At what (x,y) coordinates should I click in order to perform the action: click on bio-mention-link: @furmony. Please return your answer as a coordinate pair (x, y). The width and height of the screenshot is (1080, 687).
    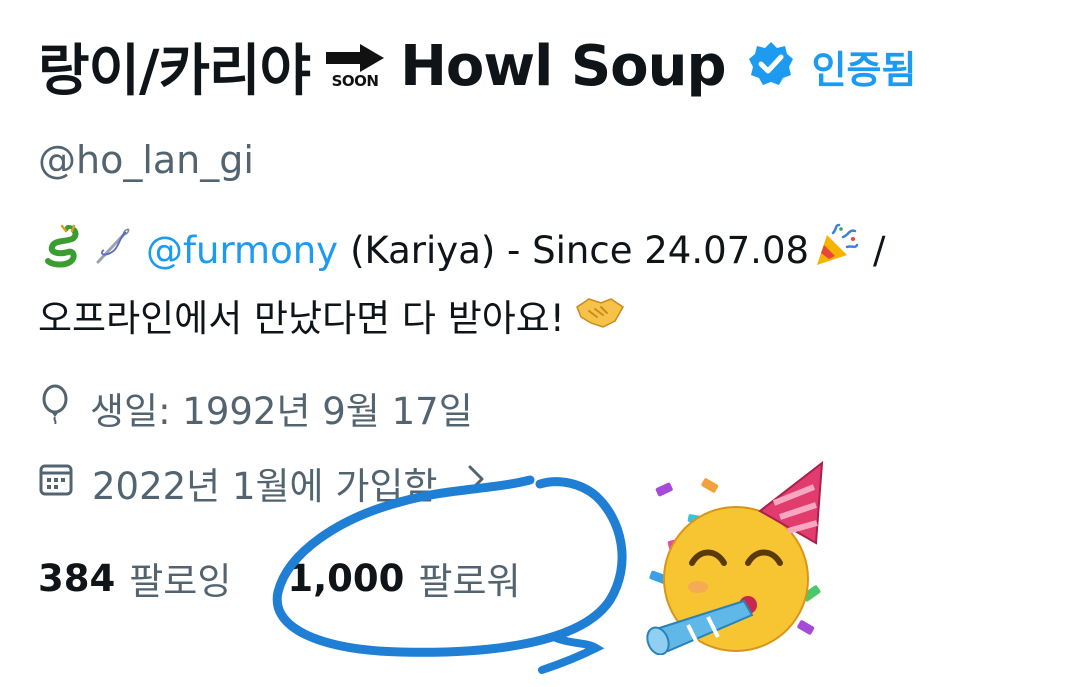
    Looking at the image, I should click on (242, 250).